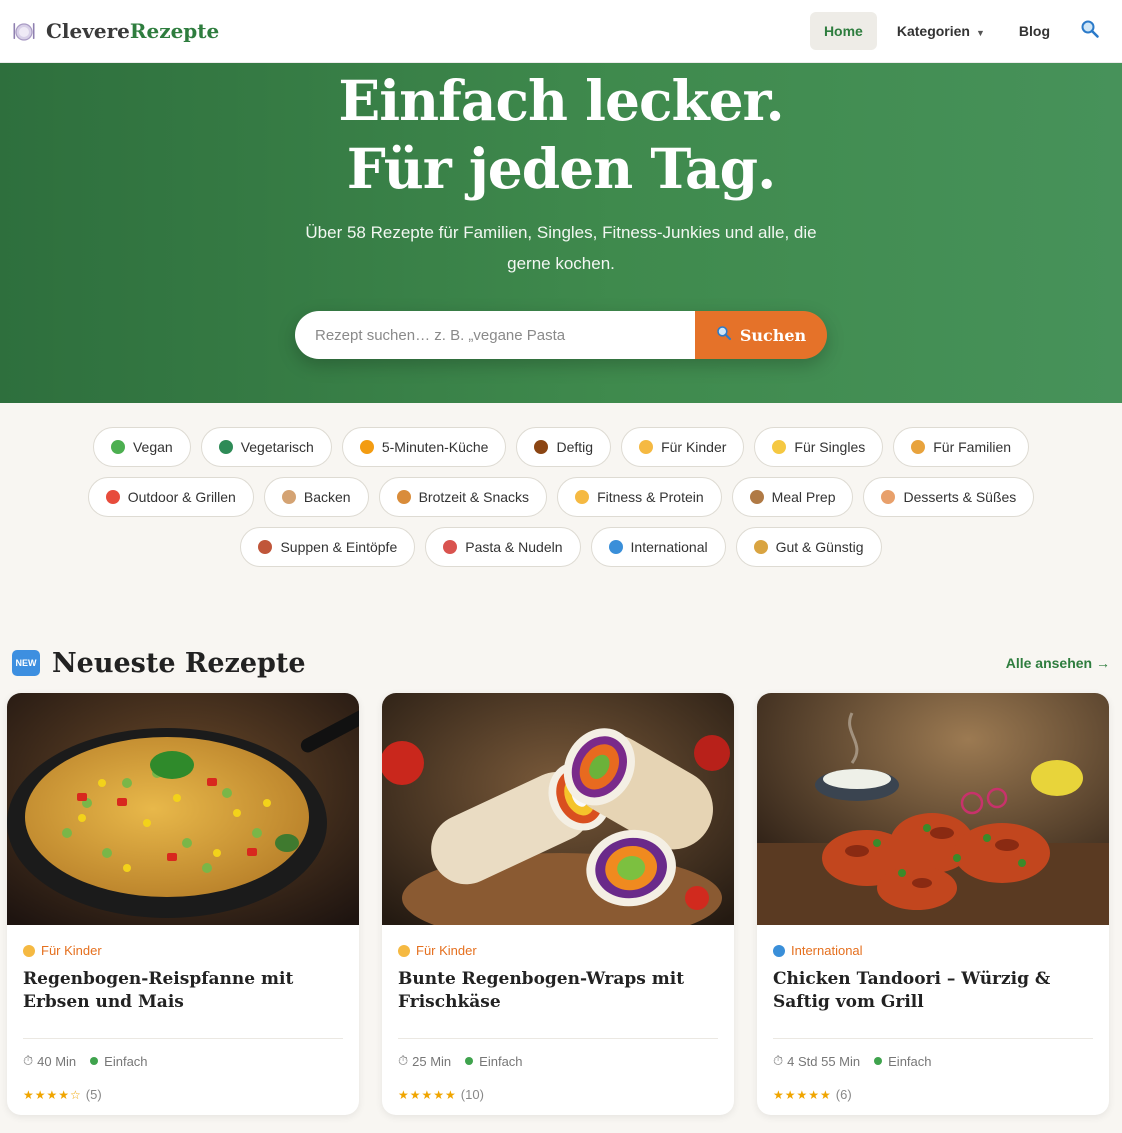  Describe the element at coordinates (843, 31) in the screenshot. I see `nav-home: Home` at that location.